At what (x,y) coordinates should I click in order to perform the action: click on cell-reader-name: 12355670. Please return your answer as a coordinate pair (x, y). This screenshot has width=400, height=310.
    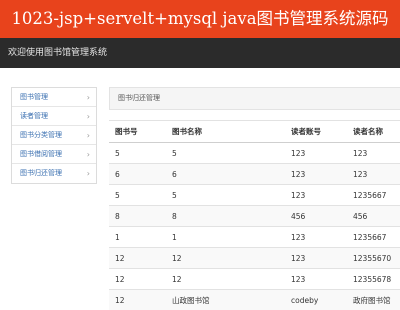
    Looking at the image, I should click on (373, 258).